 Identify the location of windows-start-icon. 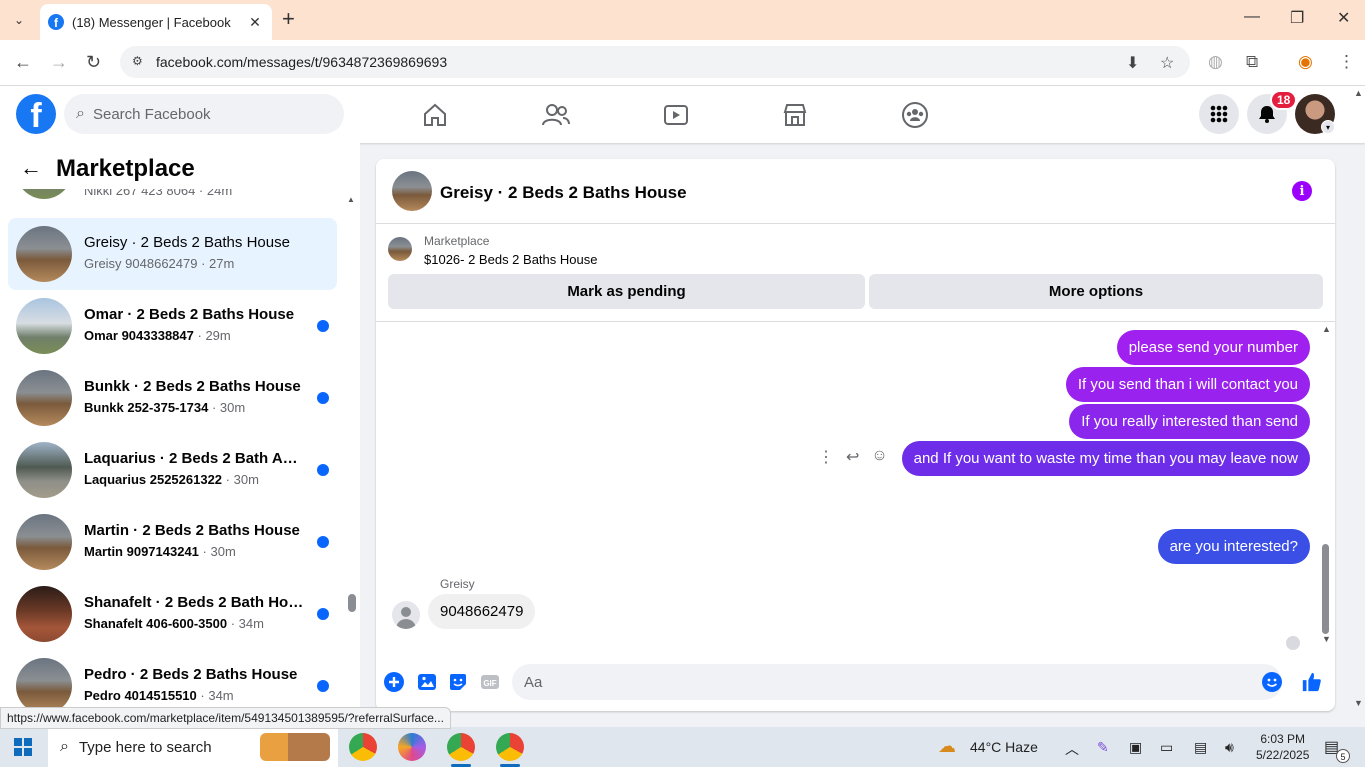
(23, 747).